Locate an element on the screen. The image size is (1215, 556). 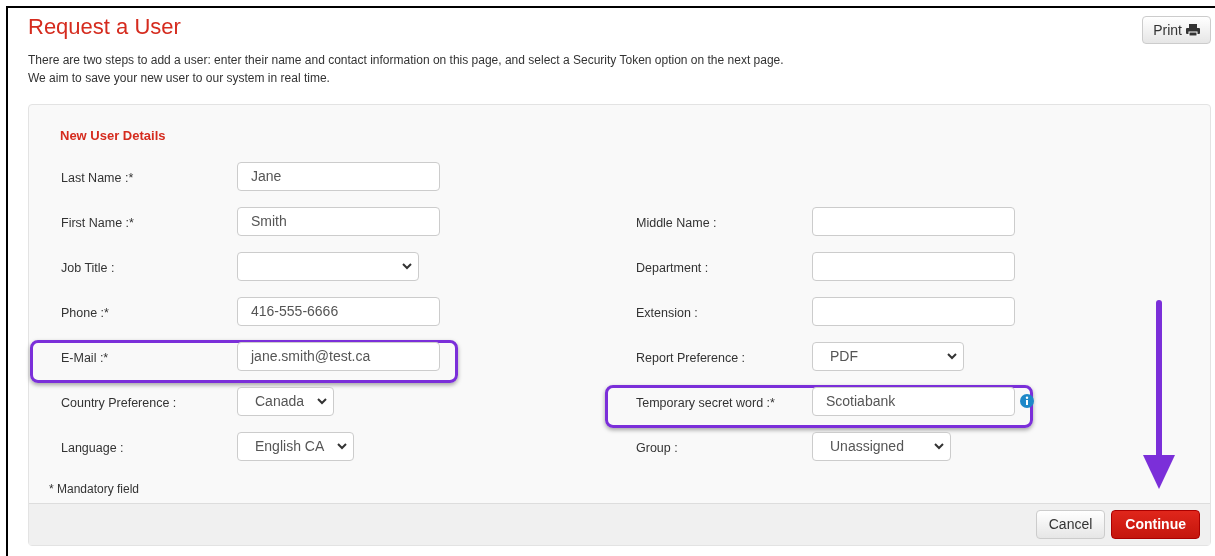
cancel-button: Cancel is located at coordinates (1070, 524).